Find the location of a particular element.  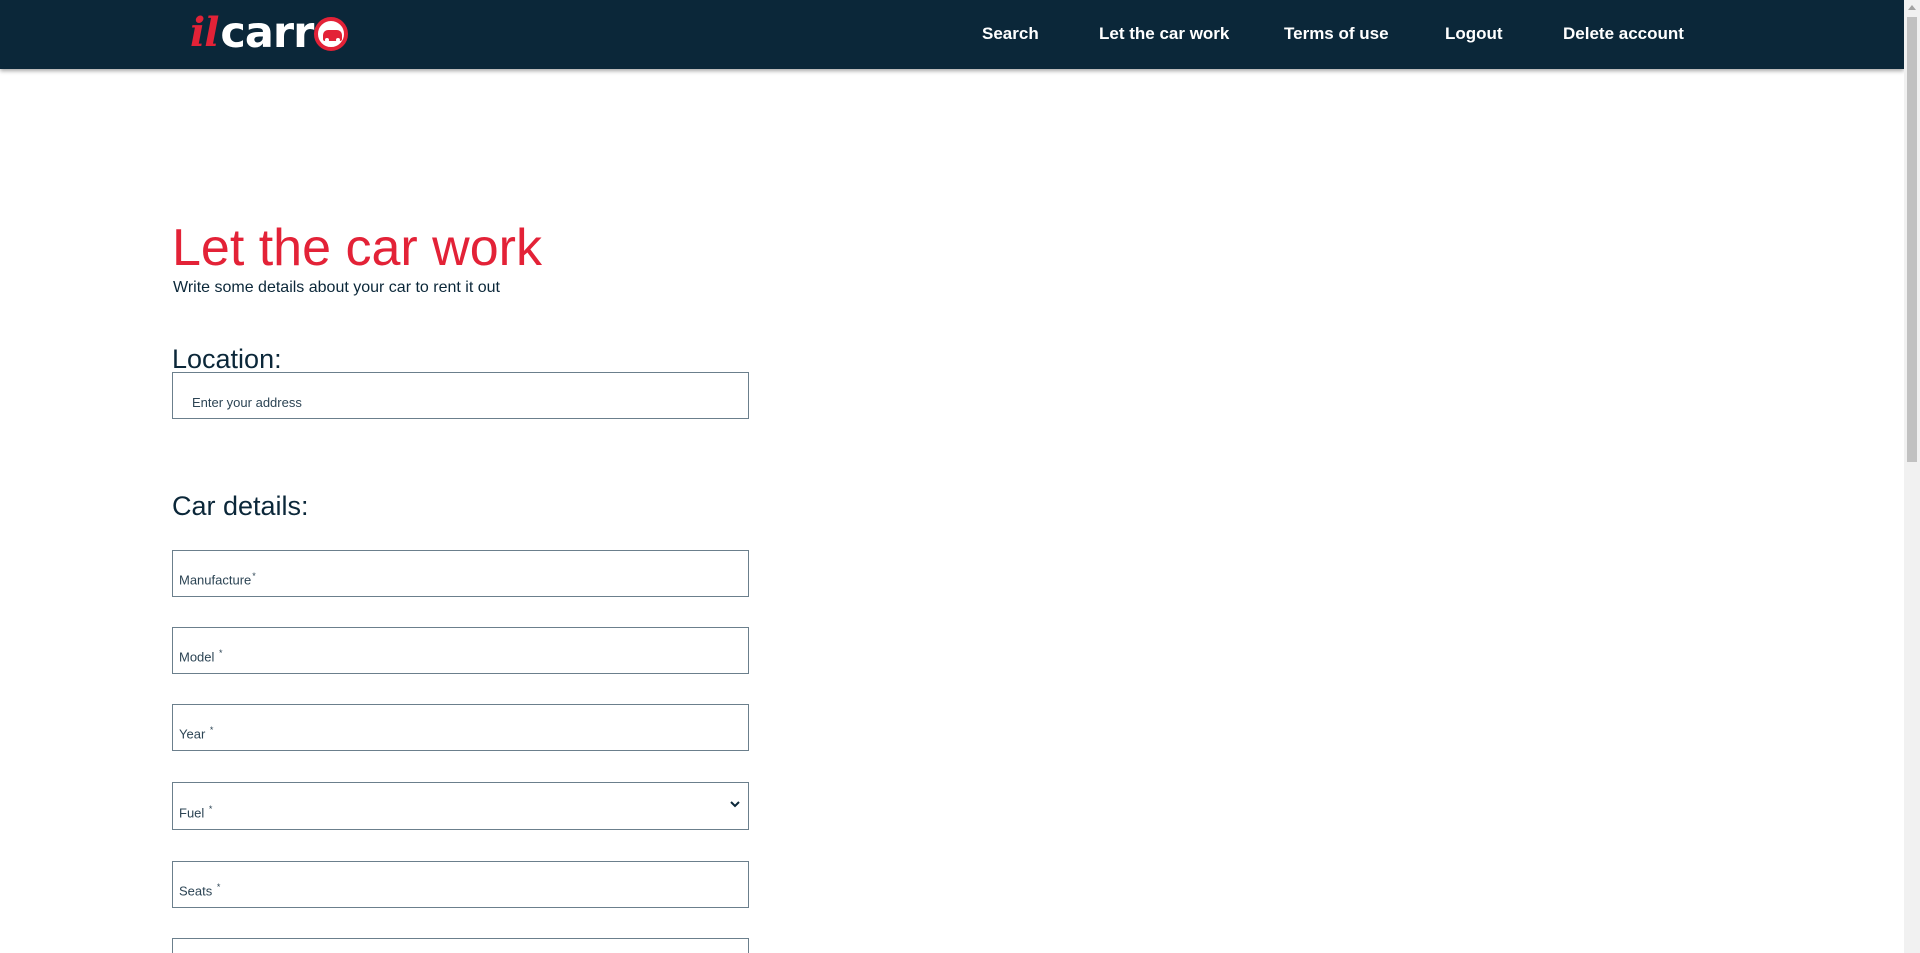

location-label: Location: is located at coordinates (227, 359).